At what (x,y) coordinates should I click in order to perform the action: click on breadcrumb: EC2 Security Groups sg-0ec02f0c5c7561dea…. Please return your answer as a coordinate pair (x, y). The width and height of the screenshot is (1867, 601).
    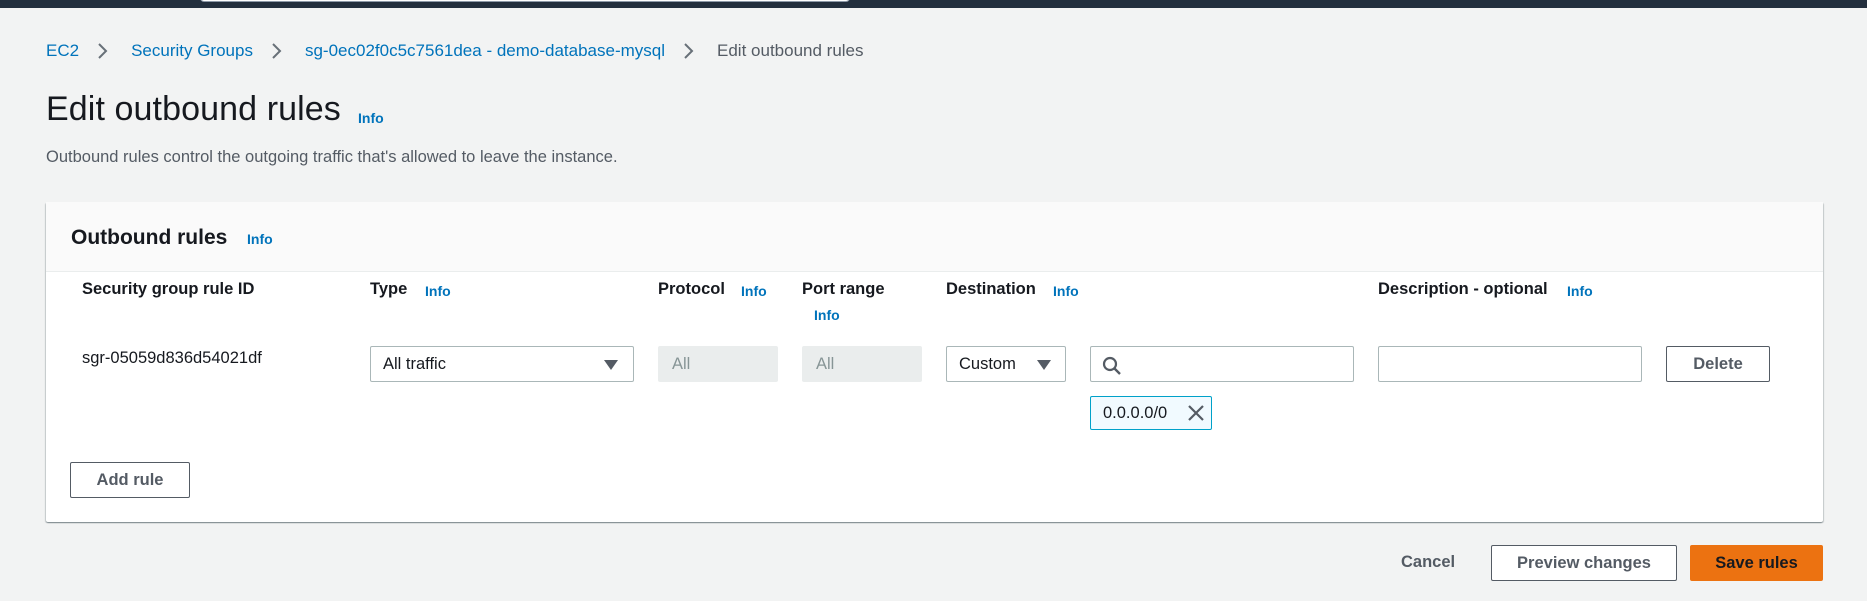
    Looking at the image, I should click on (455, 51).